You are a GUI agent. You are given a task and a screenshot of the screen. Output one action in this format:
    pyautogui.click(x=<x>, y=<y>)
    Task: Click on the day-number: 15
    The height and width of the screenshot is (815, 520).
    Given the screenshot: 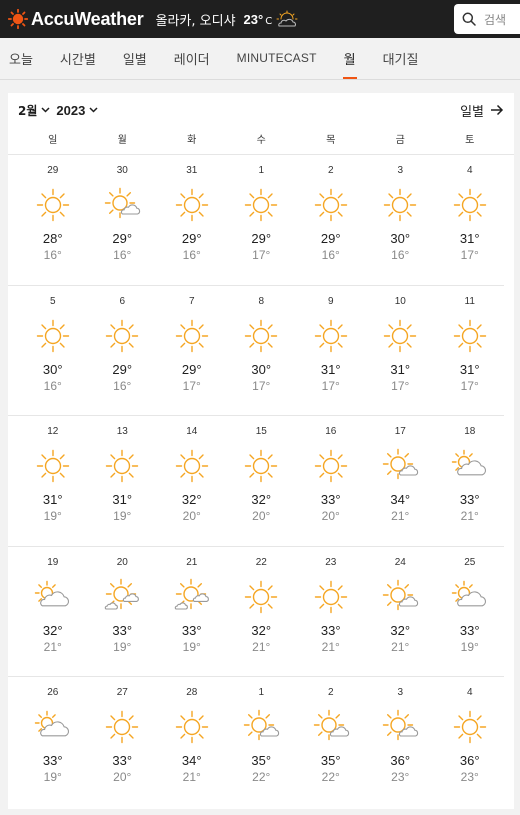 What is the action you would take?
    pyautogui.click(x=261, y=431)
    